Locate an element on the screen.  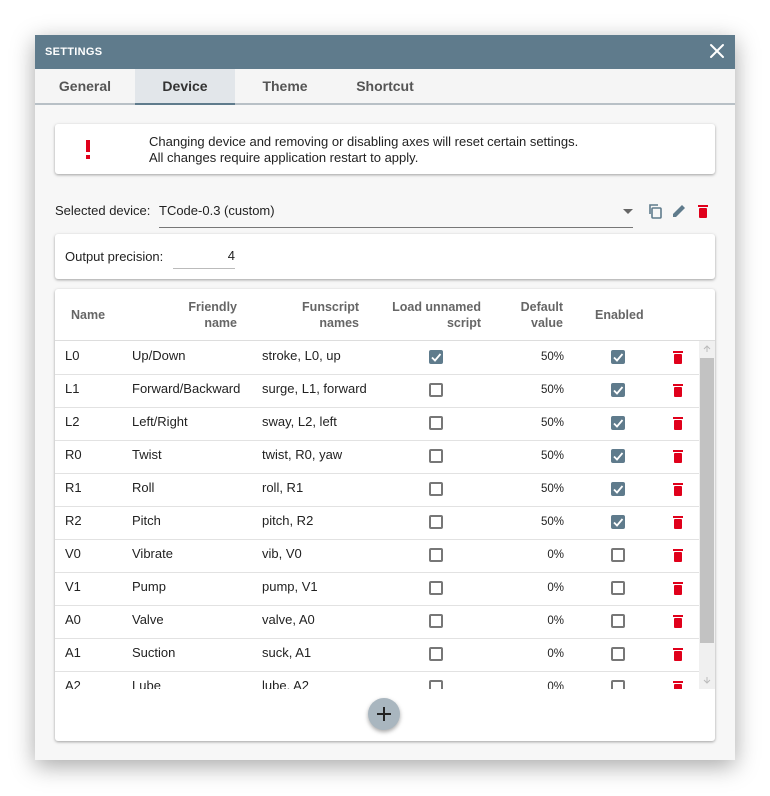
table-row: V1 Pump pump, V1 0% is located at coordinates (377, 589).